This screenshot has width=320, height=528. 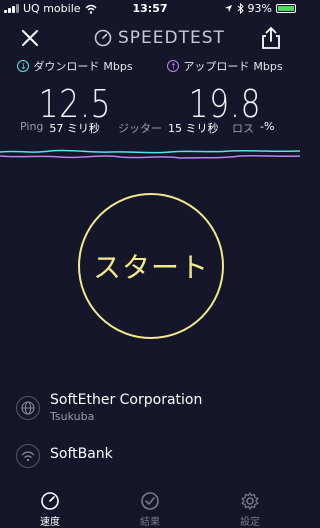 I want to click on check-circle-icon, so click(x=150, y=501).